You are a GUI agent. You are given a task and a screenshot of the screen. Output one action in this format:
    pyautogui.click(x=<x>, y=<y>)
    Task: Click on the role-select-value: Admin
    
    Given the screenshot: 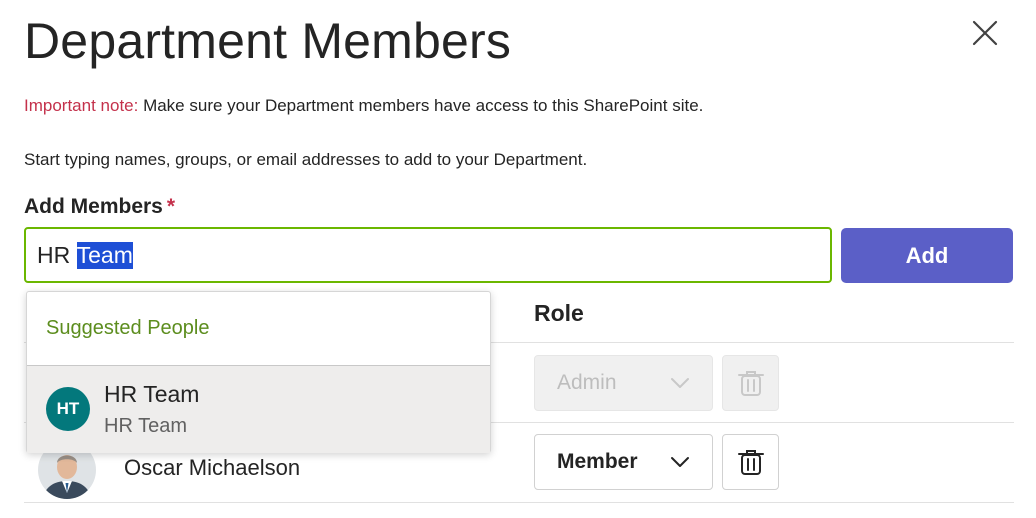 What is the action you would take?
    pyautogui.click(x=587, y=382)
    